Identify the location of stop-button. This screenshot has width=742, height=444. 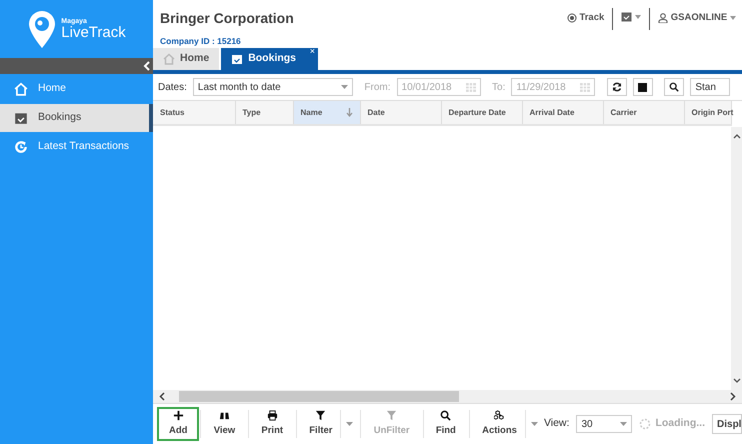
(642, 87).